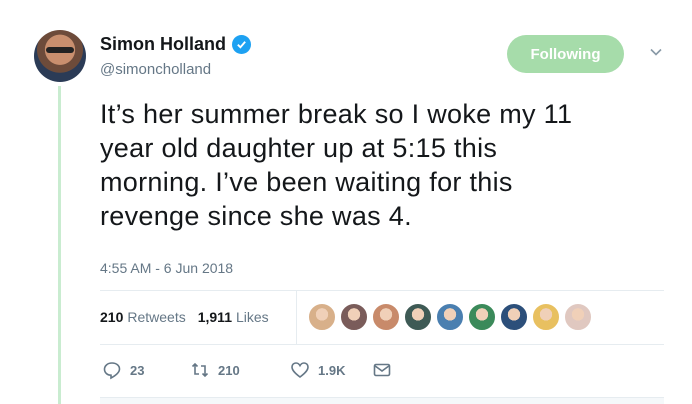 The width and height of the screenshot is (692, 404). I want to click on retweet-count: 210, so click(229, 370).